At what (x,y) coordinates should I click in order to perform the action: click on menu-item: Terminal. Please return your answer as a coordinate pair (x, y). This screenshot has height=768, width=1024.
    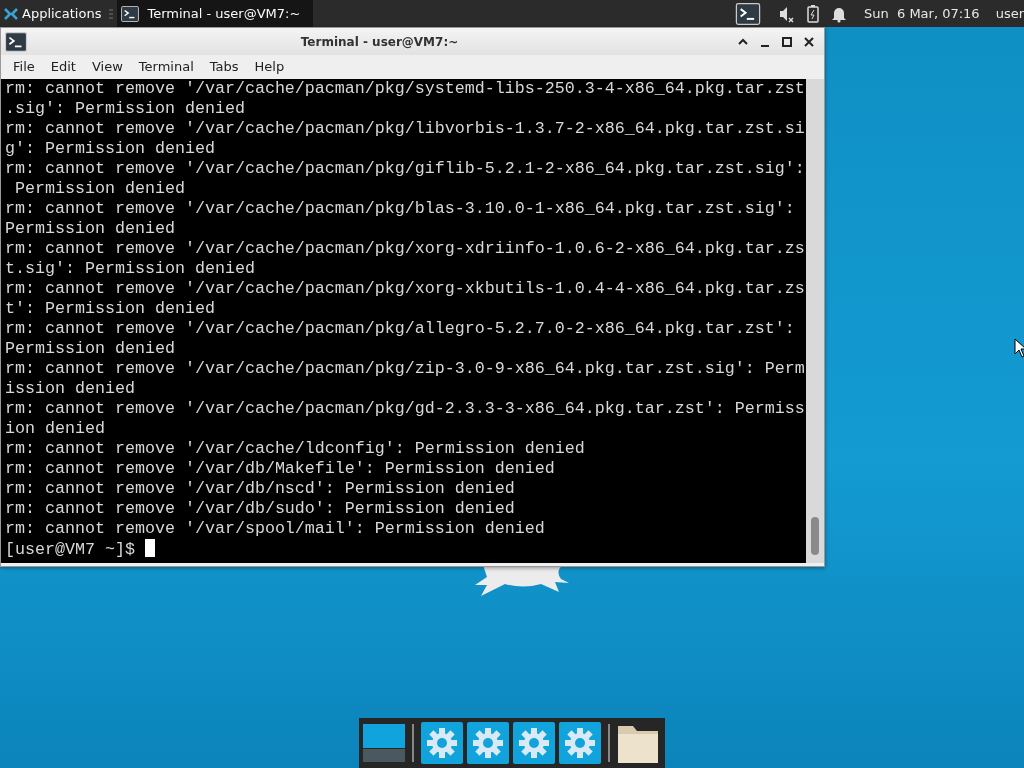
    Looking at the image, I should click on (166, 67).